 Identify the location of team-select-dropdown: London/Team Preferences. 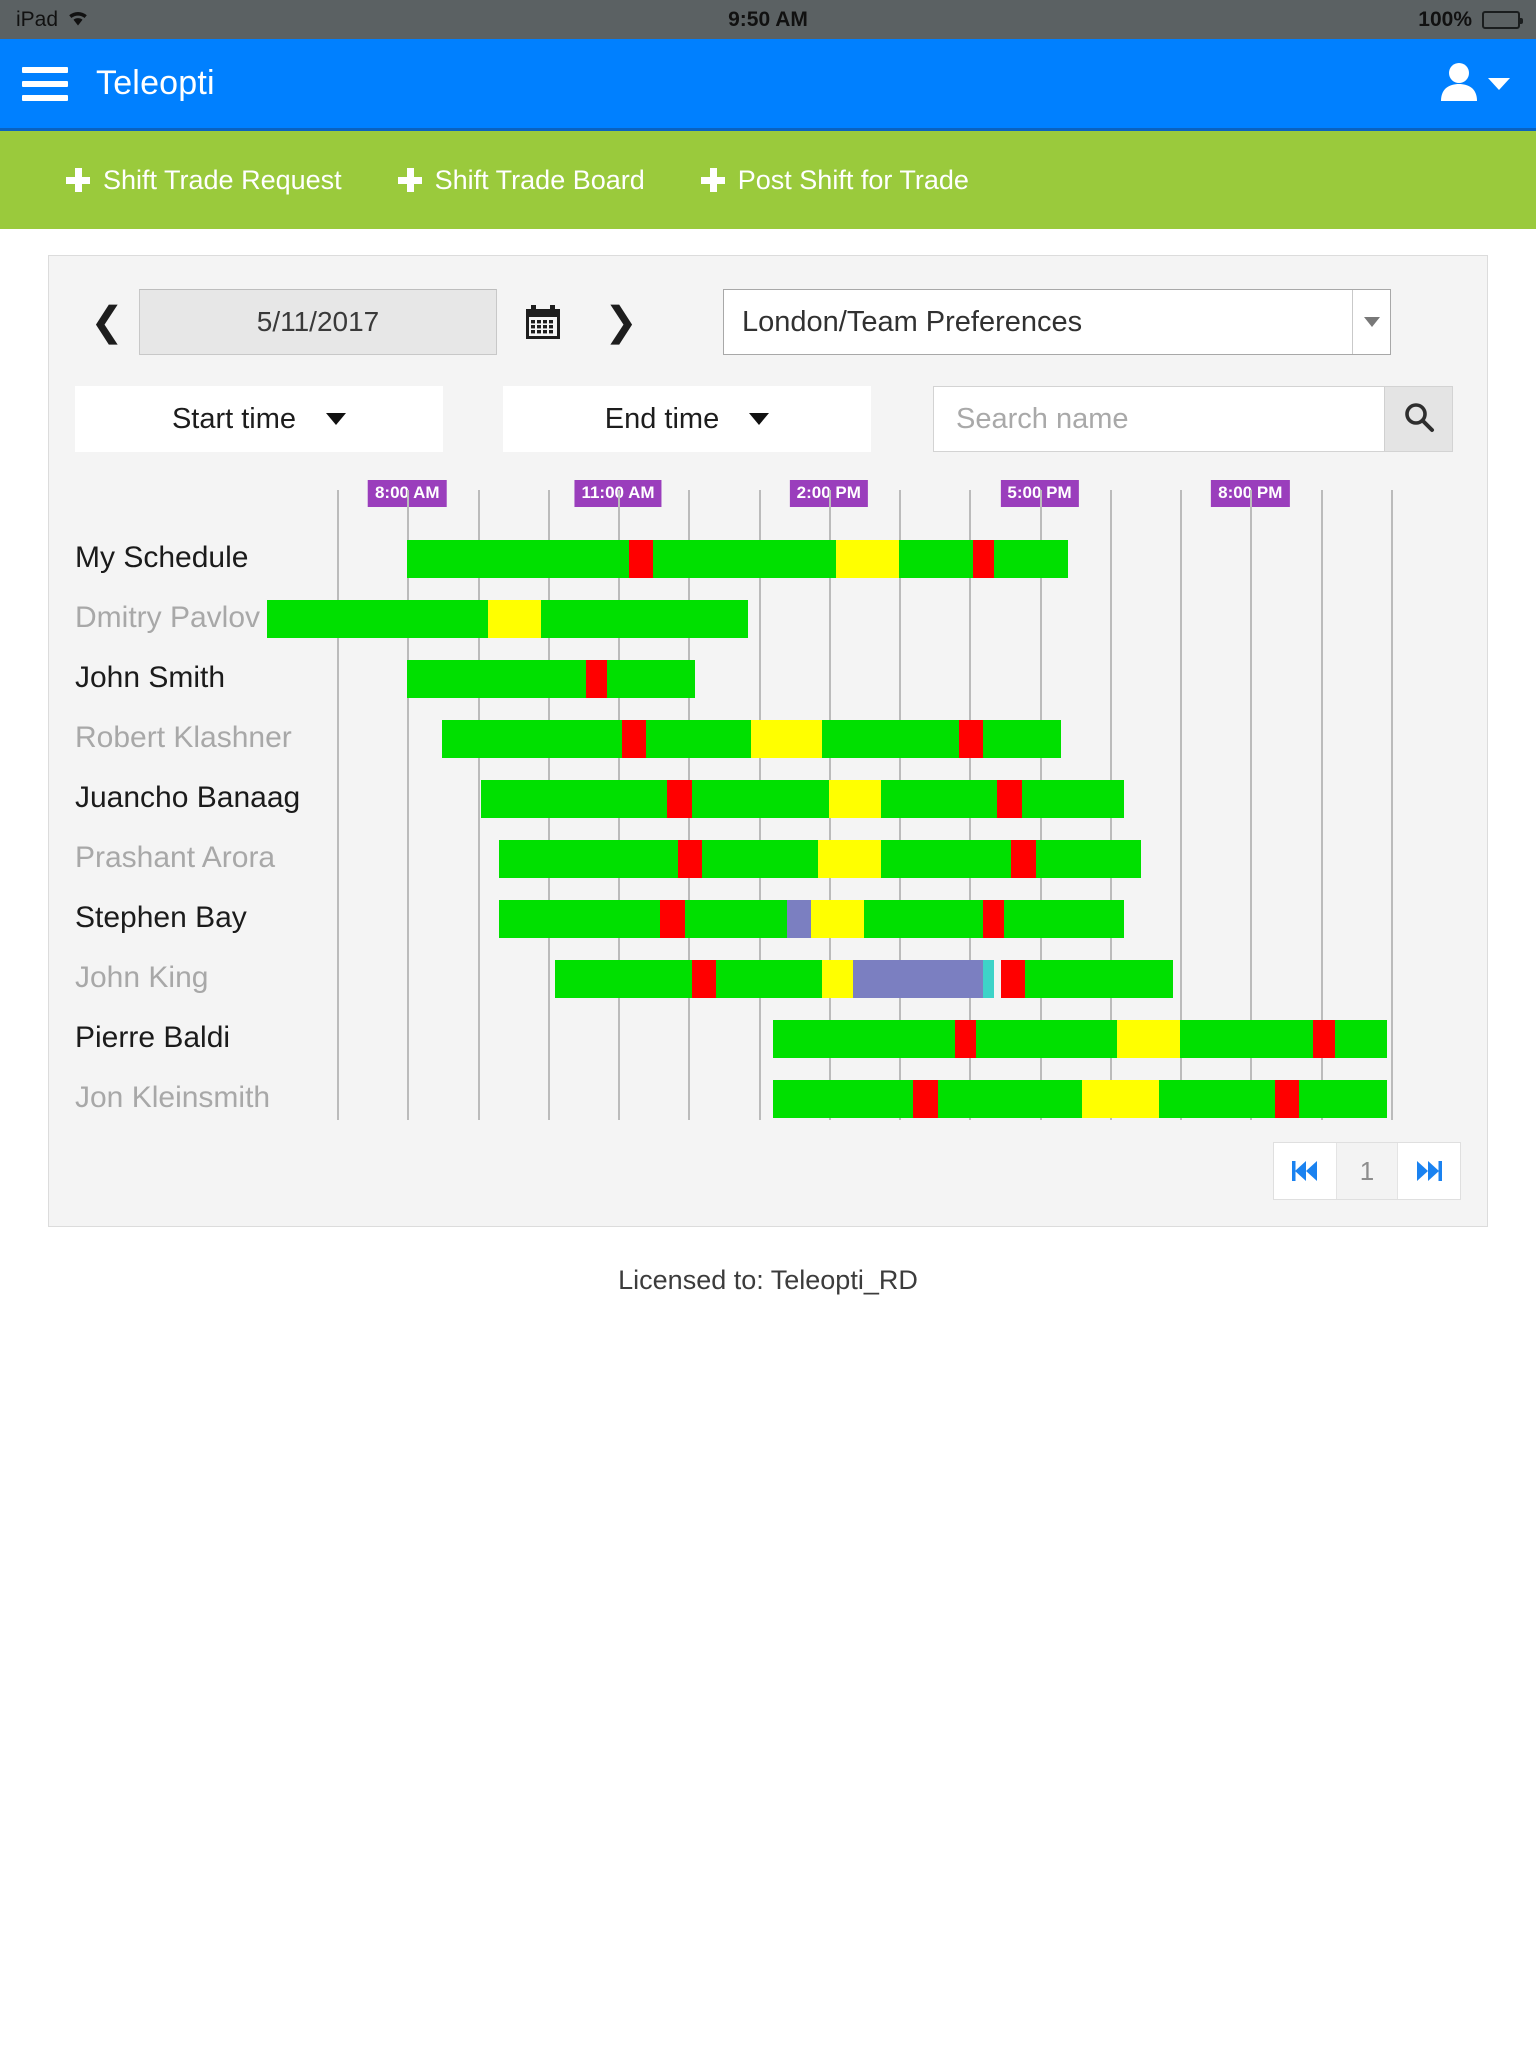
(1057, 322).